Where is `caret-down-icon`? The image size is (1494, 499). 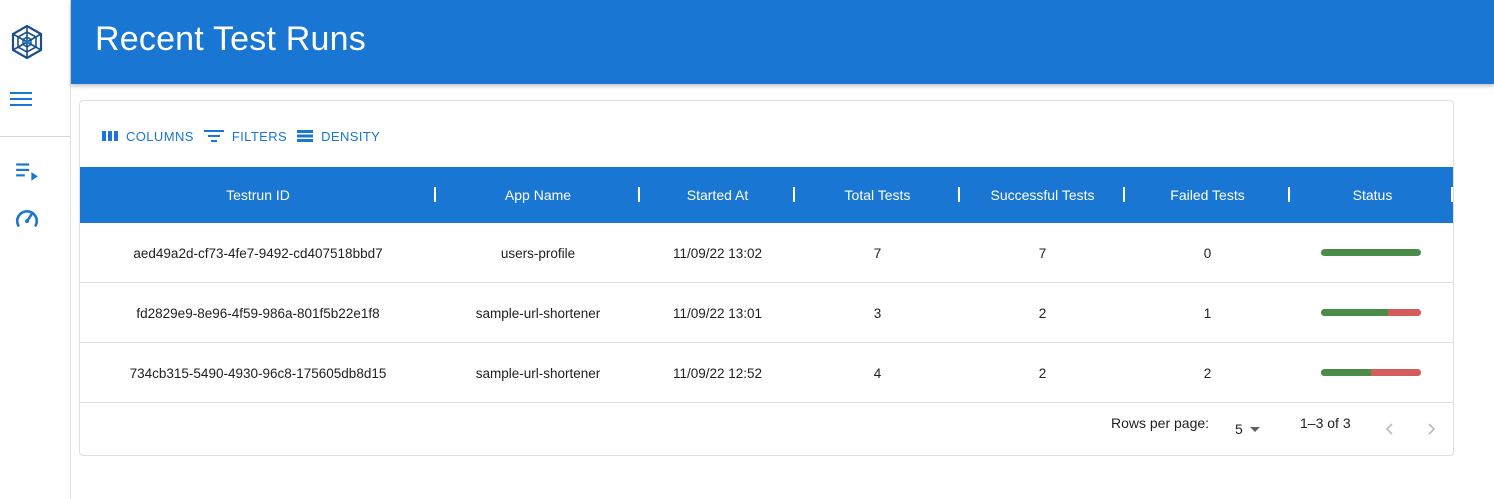 caret-down-icon is located at coordinates (1254, 429).